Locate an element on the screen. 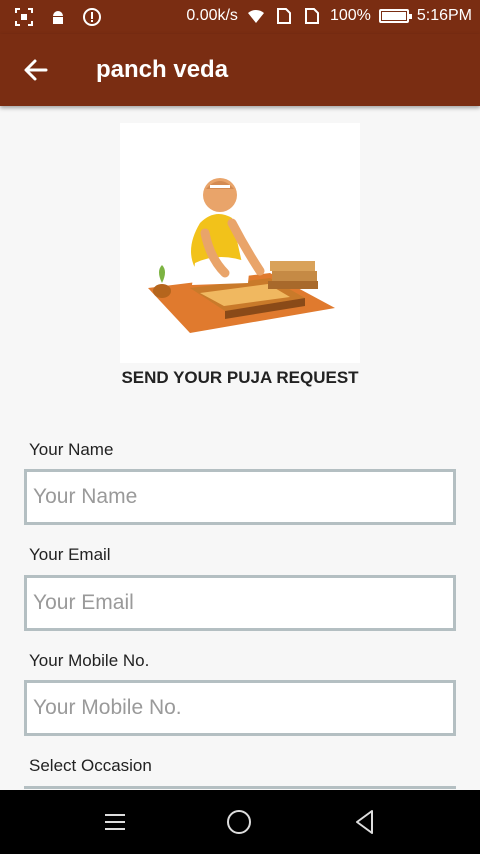 The image size is (480, 854). name-label: Your Name is located at coordinates (71, 449).